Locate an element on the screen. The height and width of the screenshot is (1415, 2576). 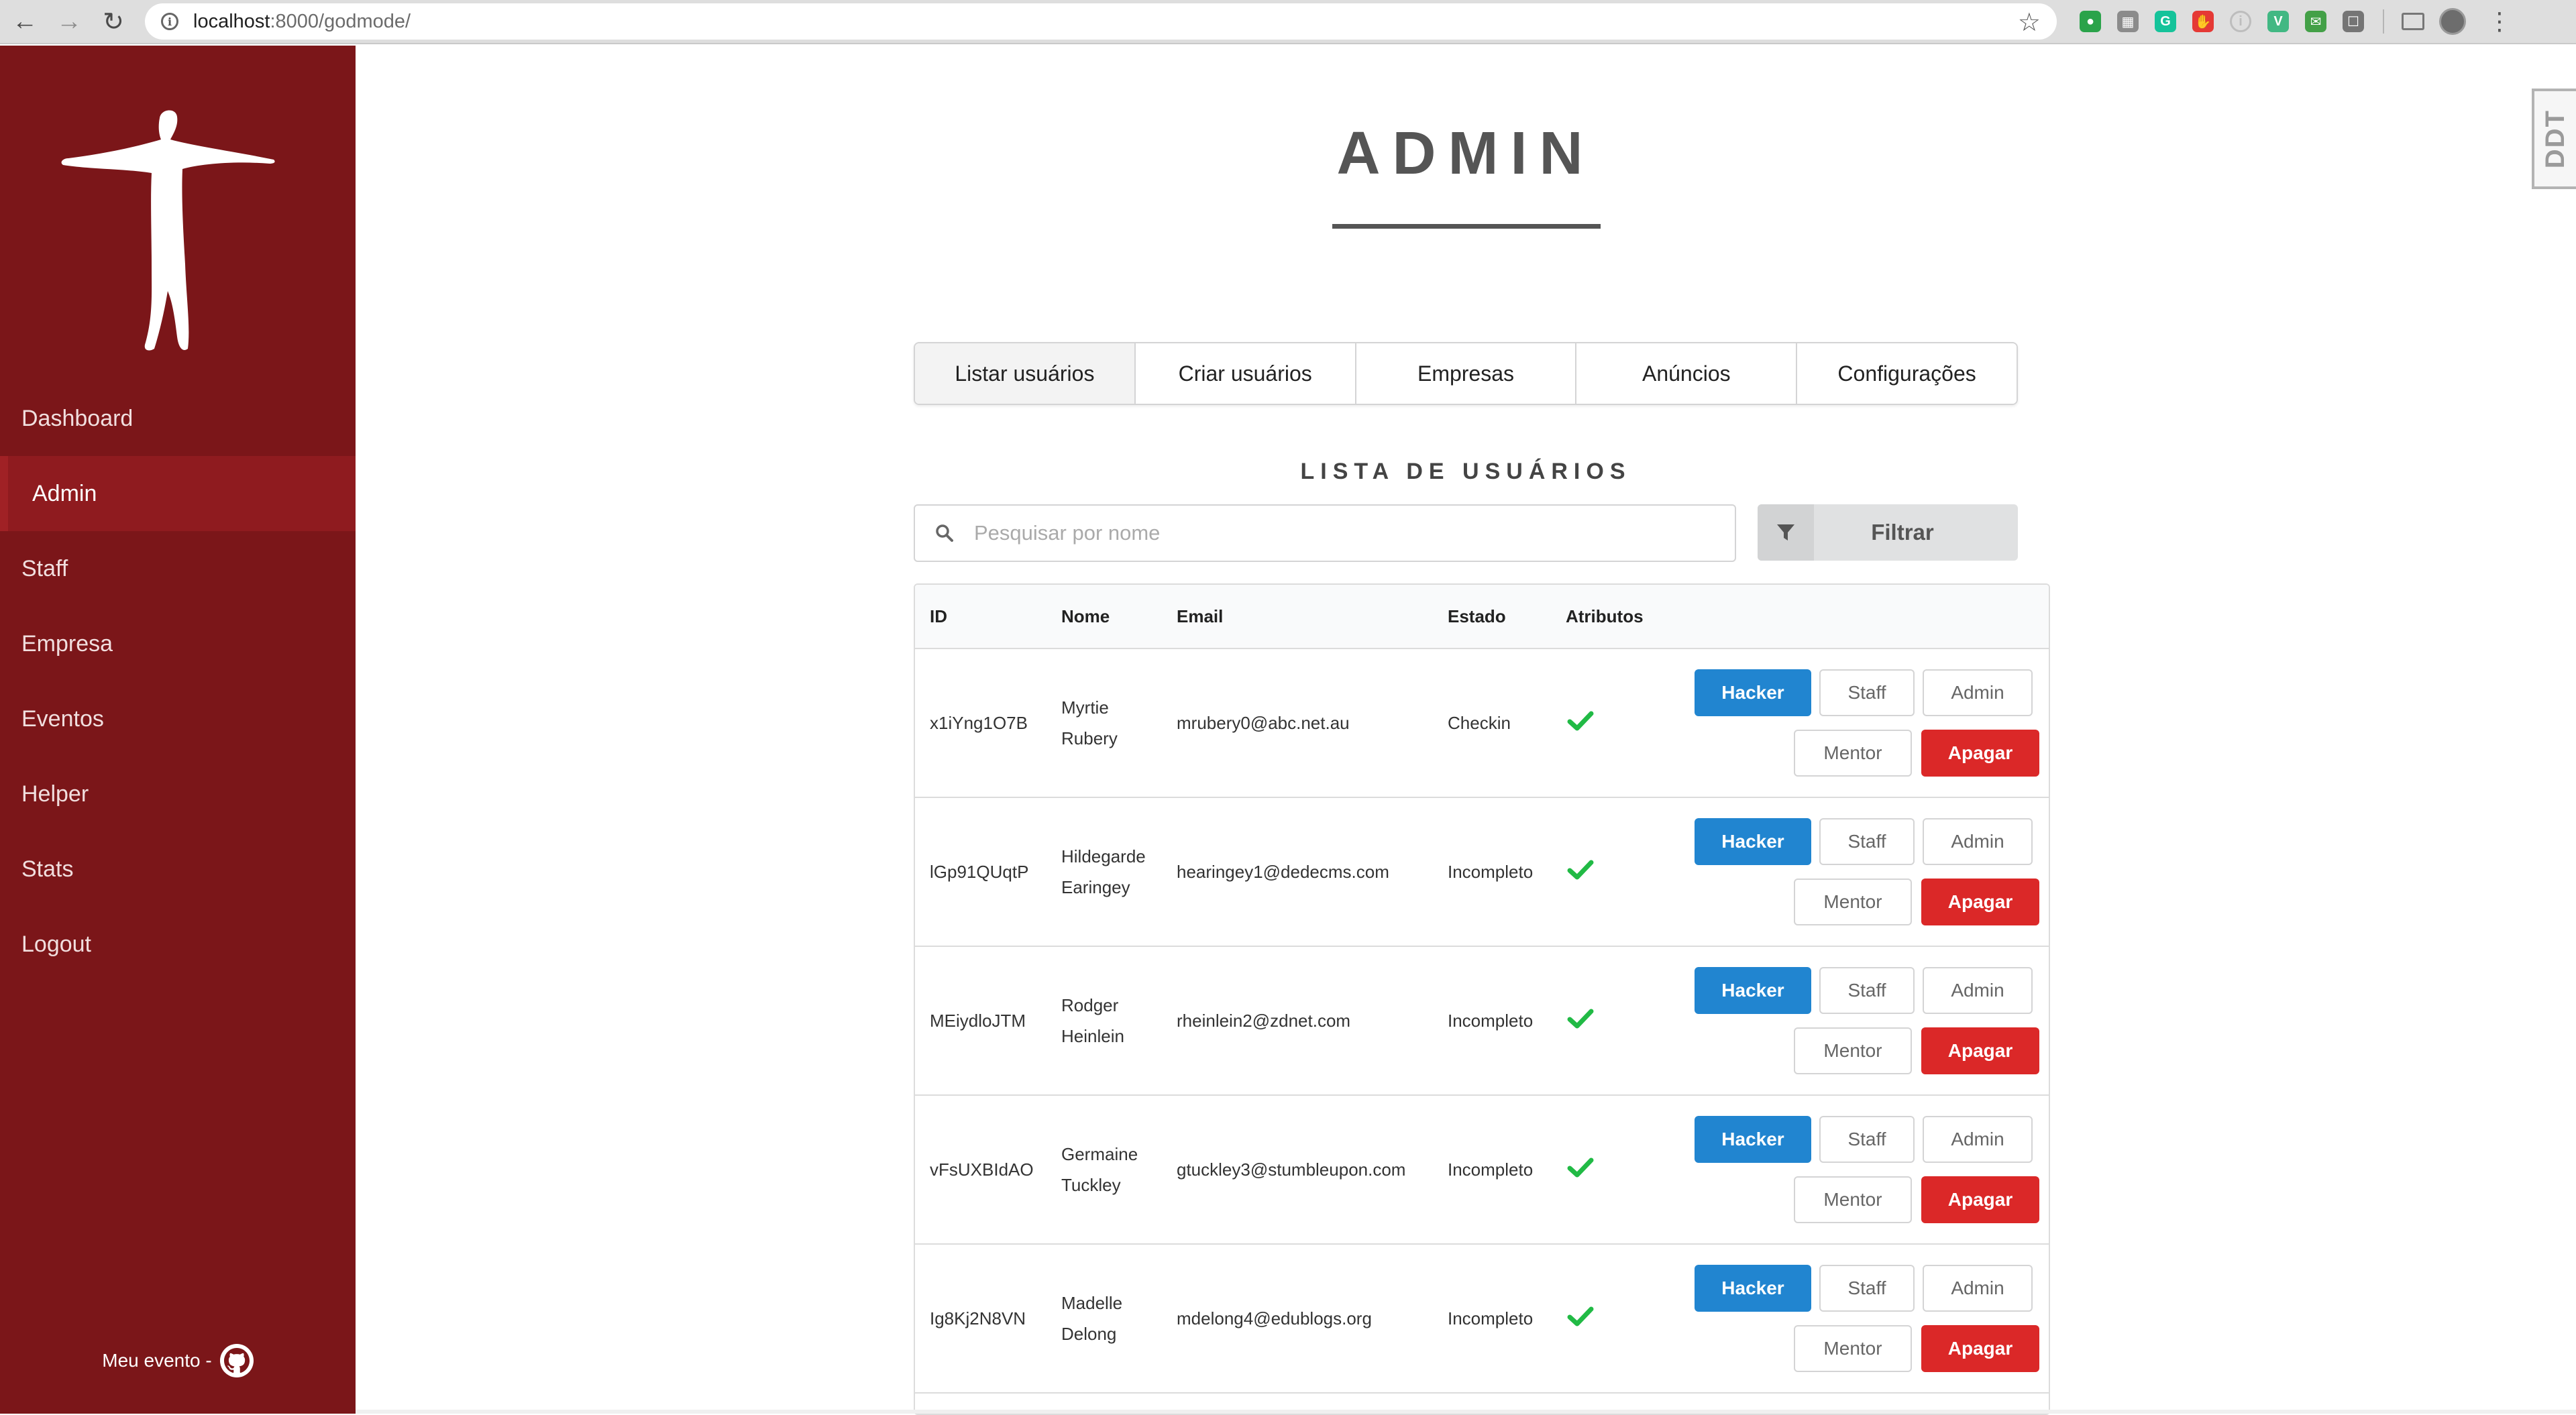
user-id: x1iYng1O7B is located at coordinates (988, 723).